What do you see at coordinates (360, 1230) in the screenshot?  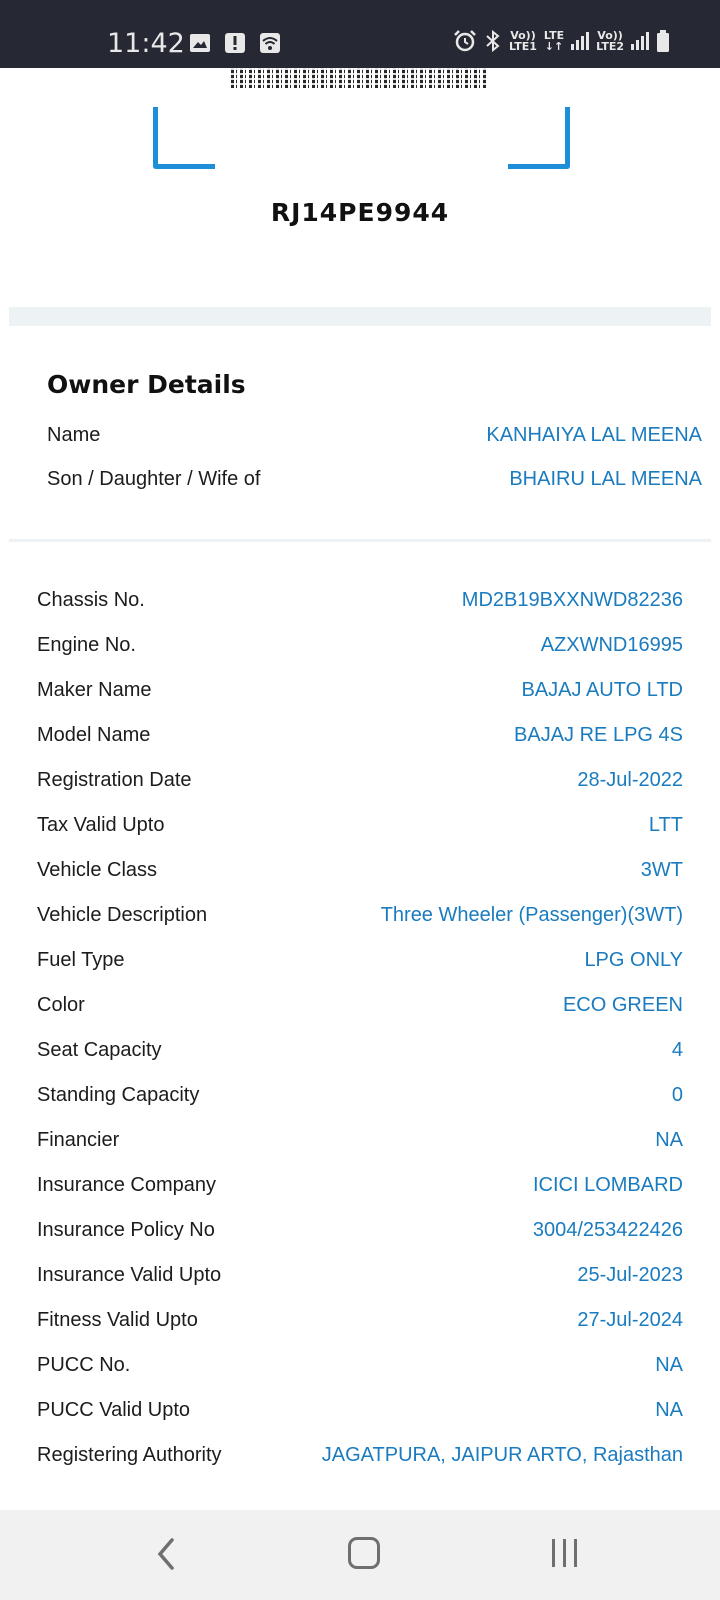 I see `detail-row: Insurance Policy No 3004/253422426` at bounding box center [360, 1230].